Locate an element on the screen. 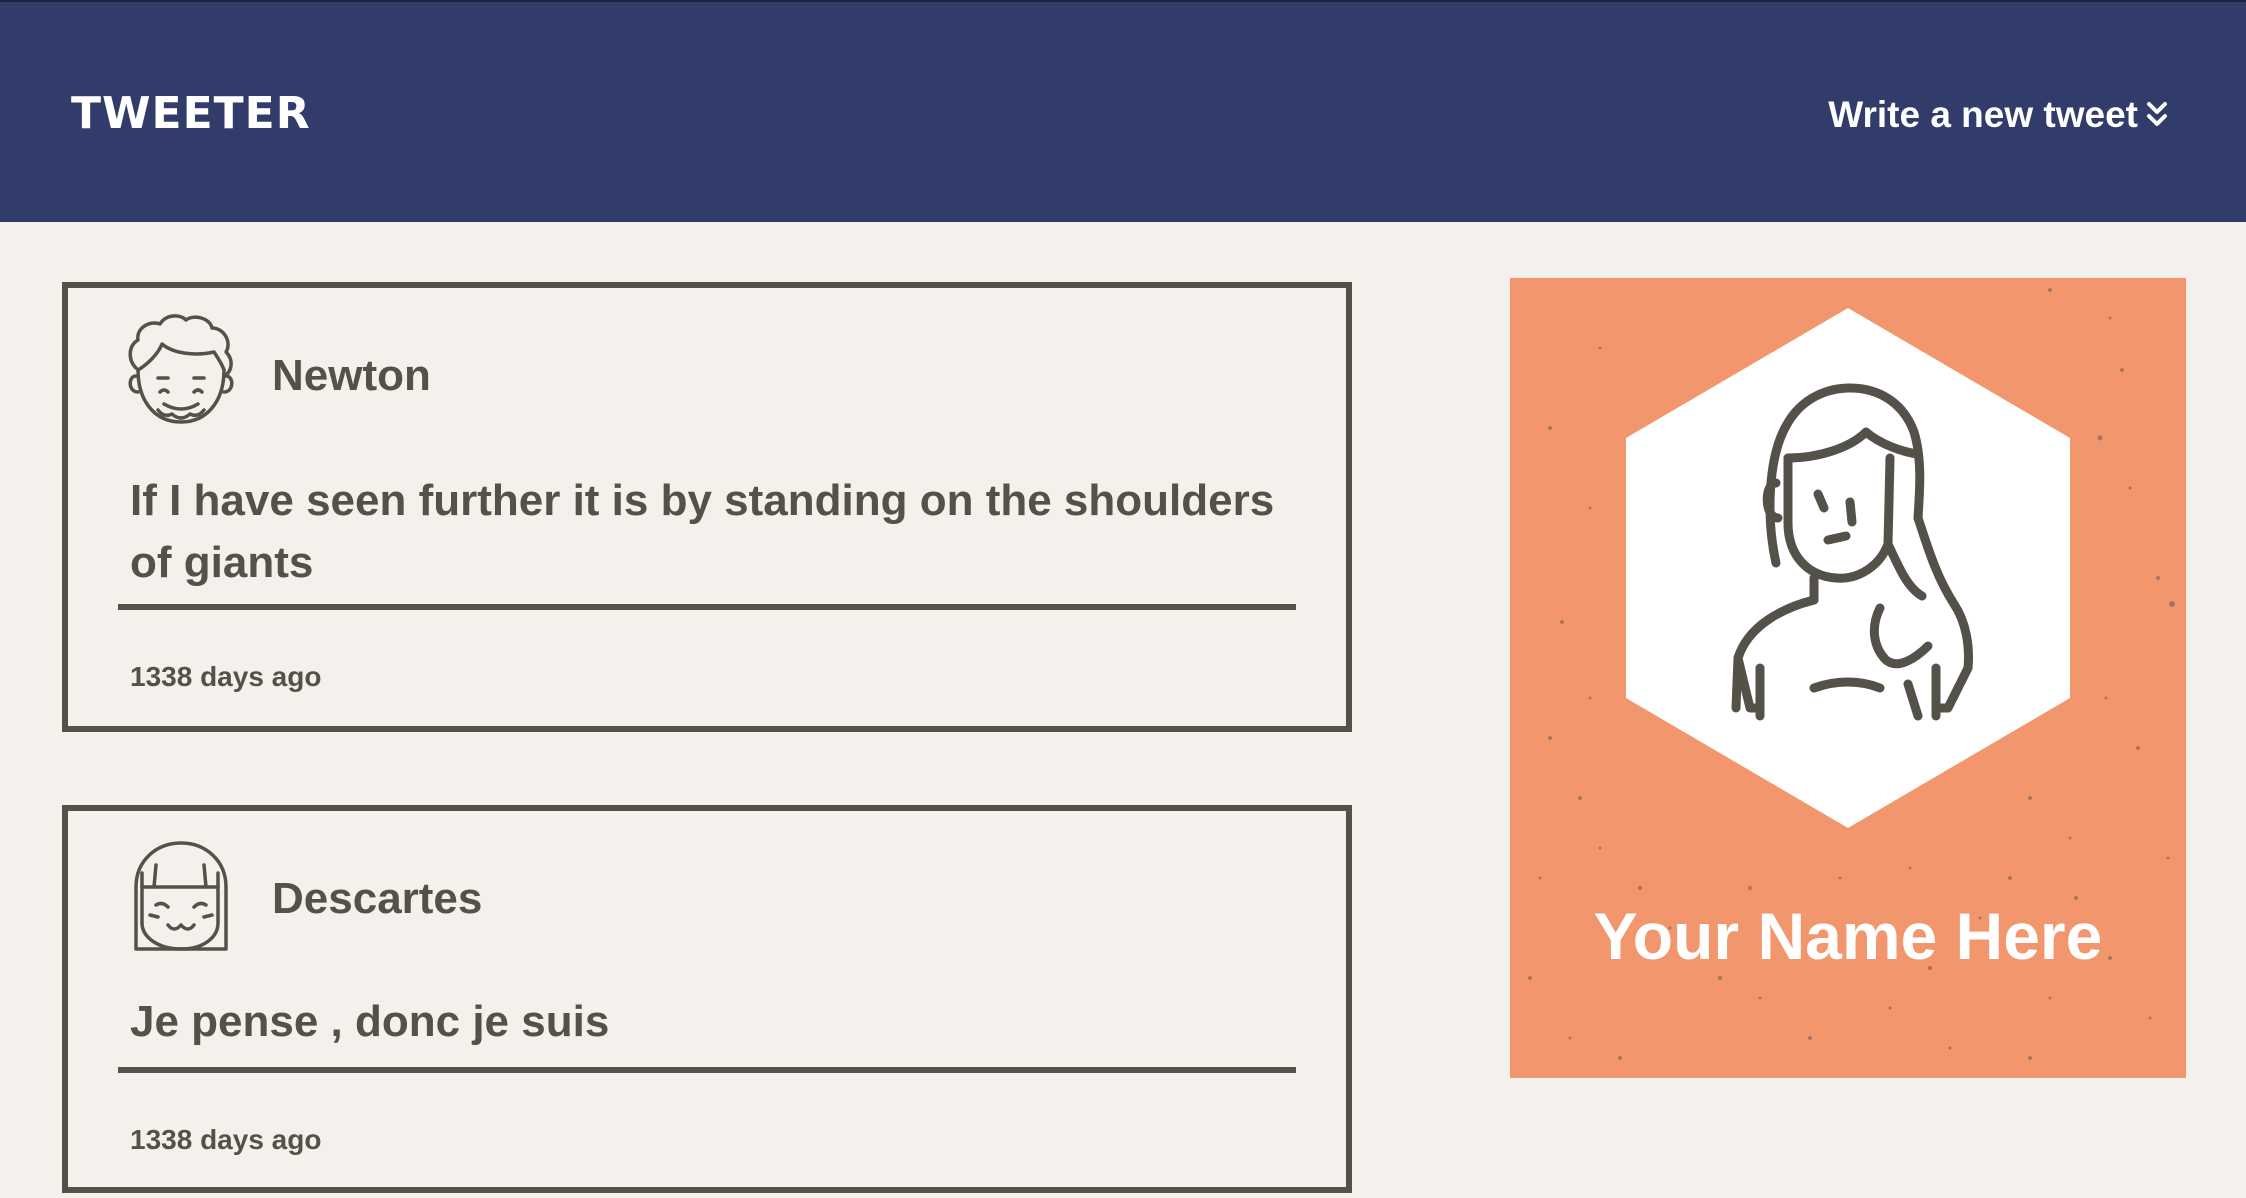  tweet-author: Newton is located at coordinates (351, 376).